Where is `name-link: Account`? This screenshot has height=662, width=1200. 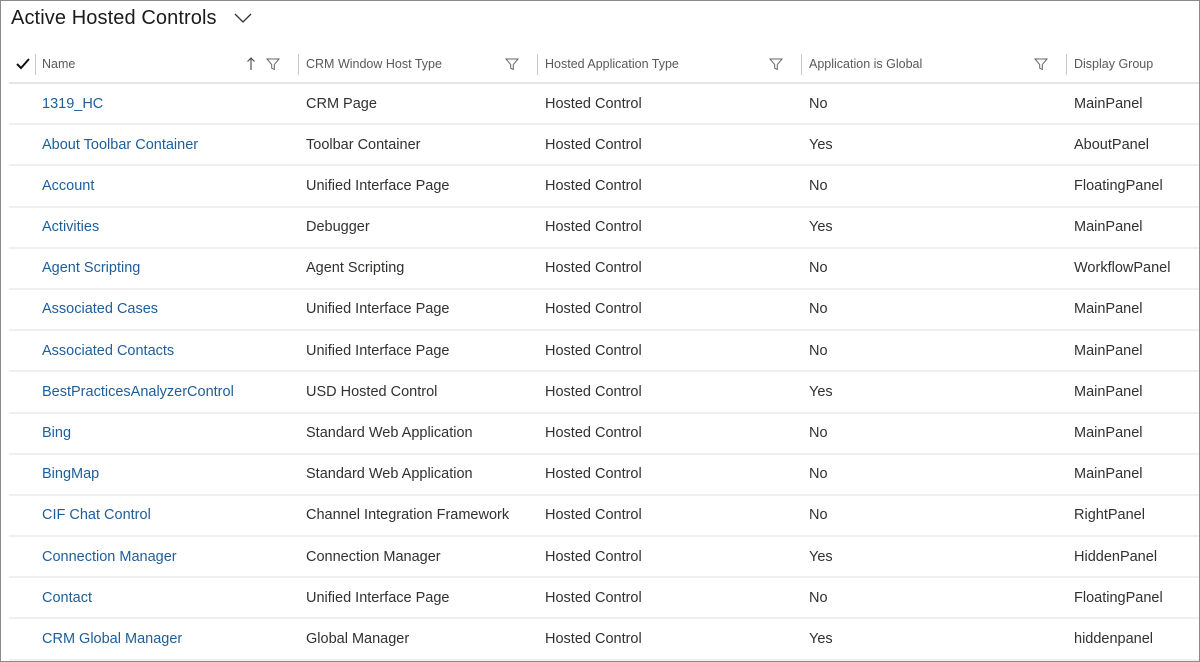 name-link: Account is located at coordinates (68, 185).